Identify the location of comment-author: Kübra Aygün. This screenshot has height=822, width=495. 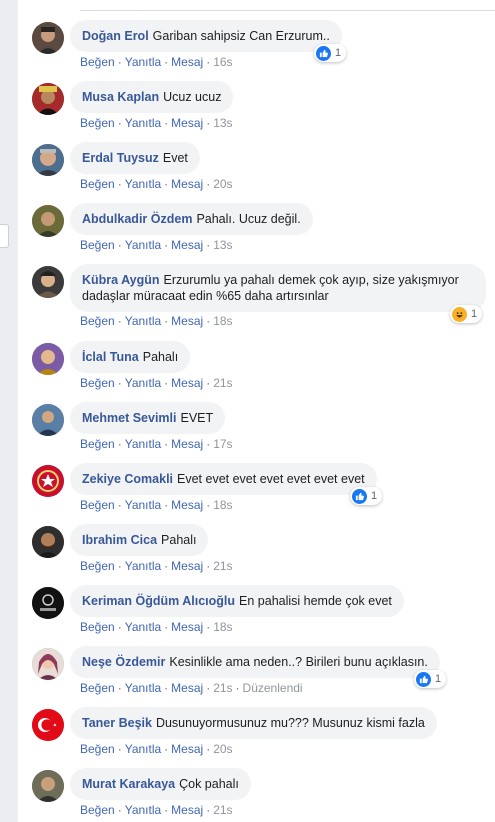
(121, 280).